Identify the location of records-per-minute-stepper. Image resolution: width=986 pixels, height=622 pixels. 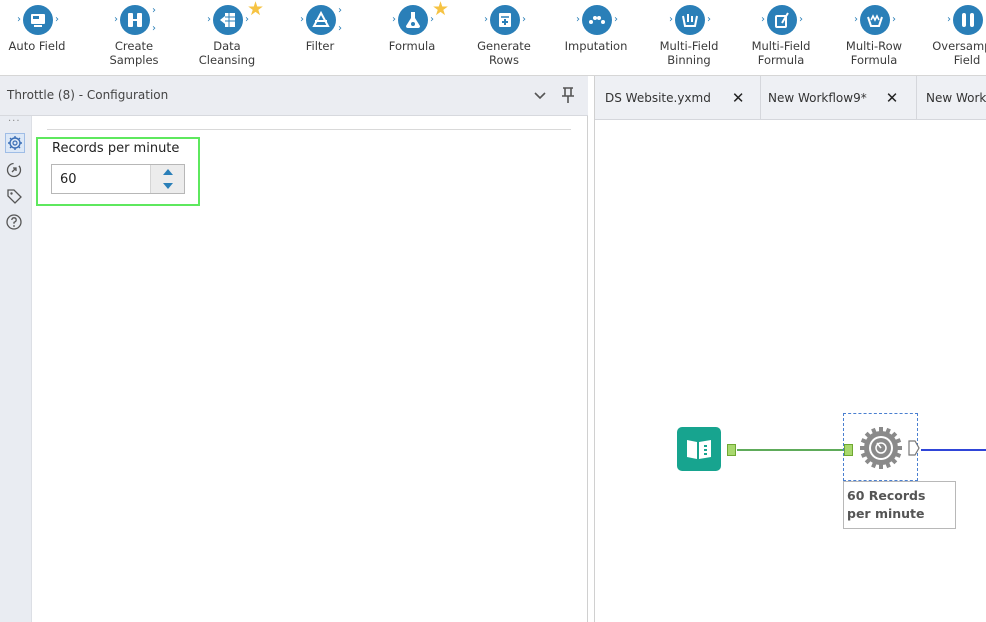
(118, 179).